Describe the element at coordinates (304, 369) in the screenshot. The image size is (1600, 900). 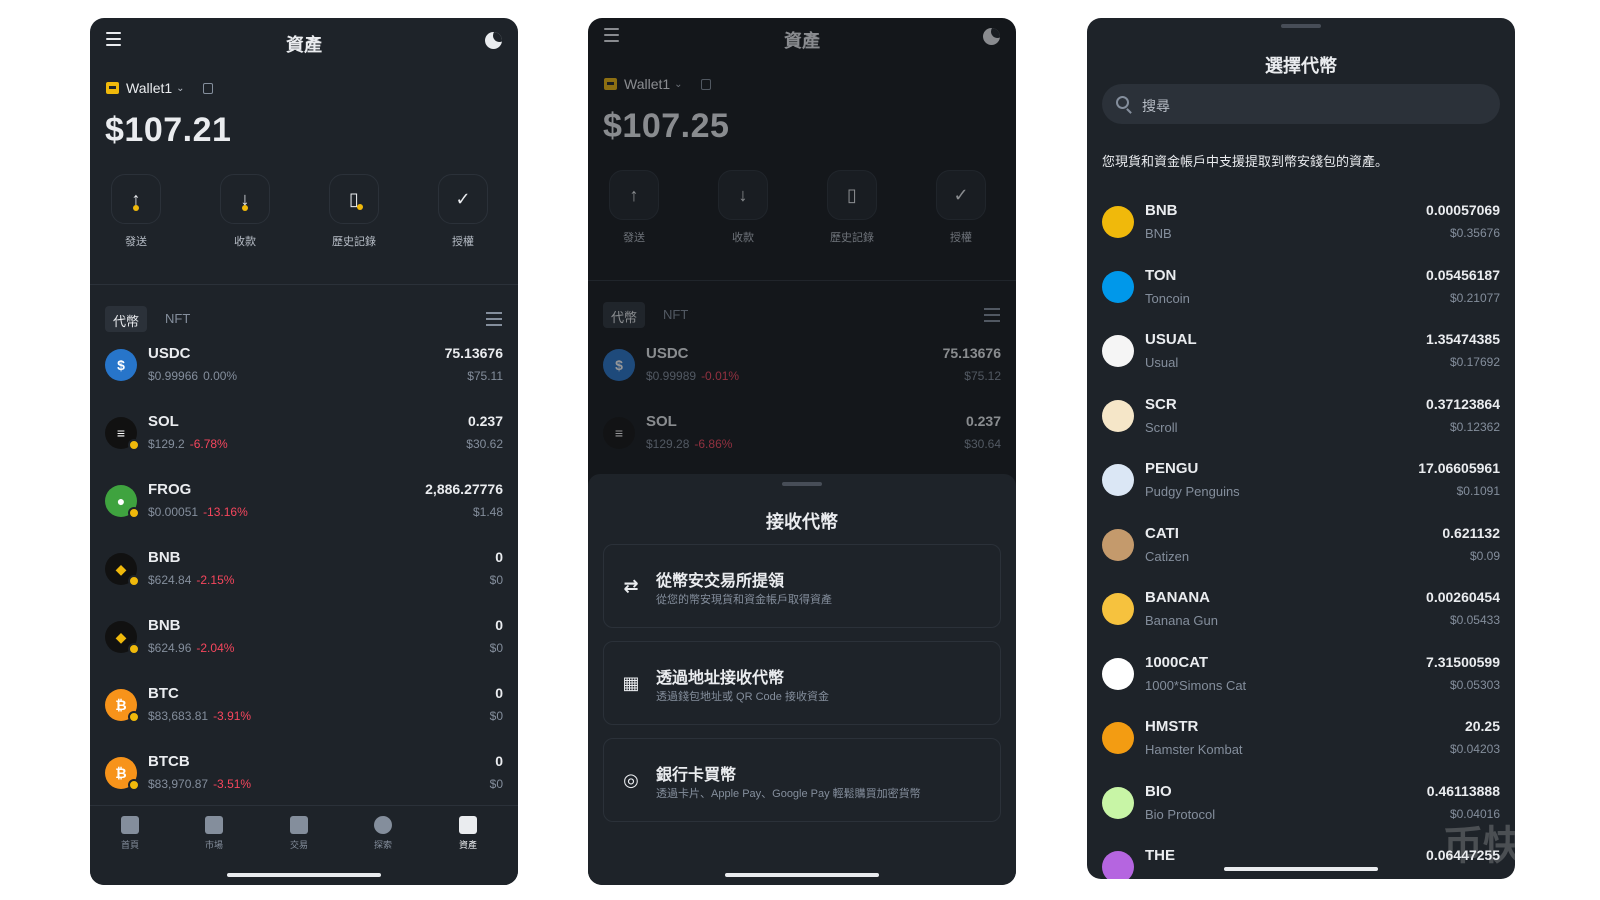
I see `asset-row: $ USDC $0.99966 0.00% 75.13676 $75.11` at that location.